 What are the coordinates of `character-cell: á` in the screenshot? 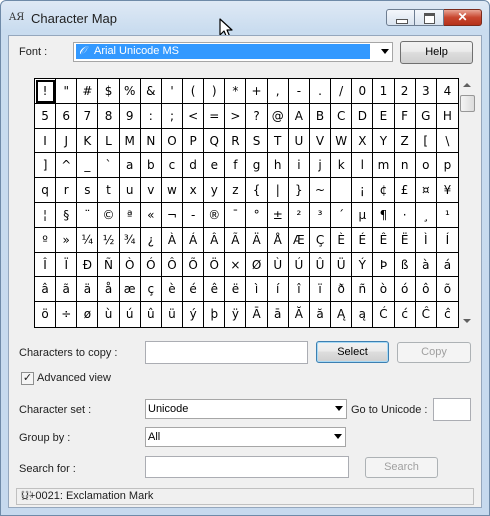 It's located at (447, 265).